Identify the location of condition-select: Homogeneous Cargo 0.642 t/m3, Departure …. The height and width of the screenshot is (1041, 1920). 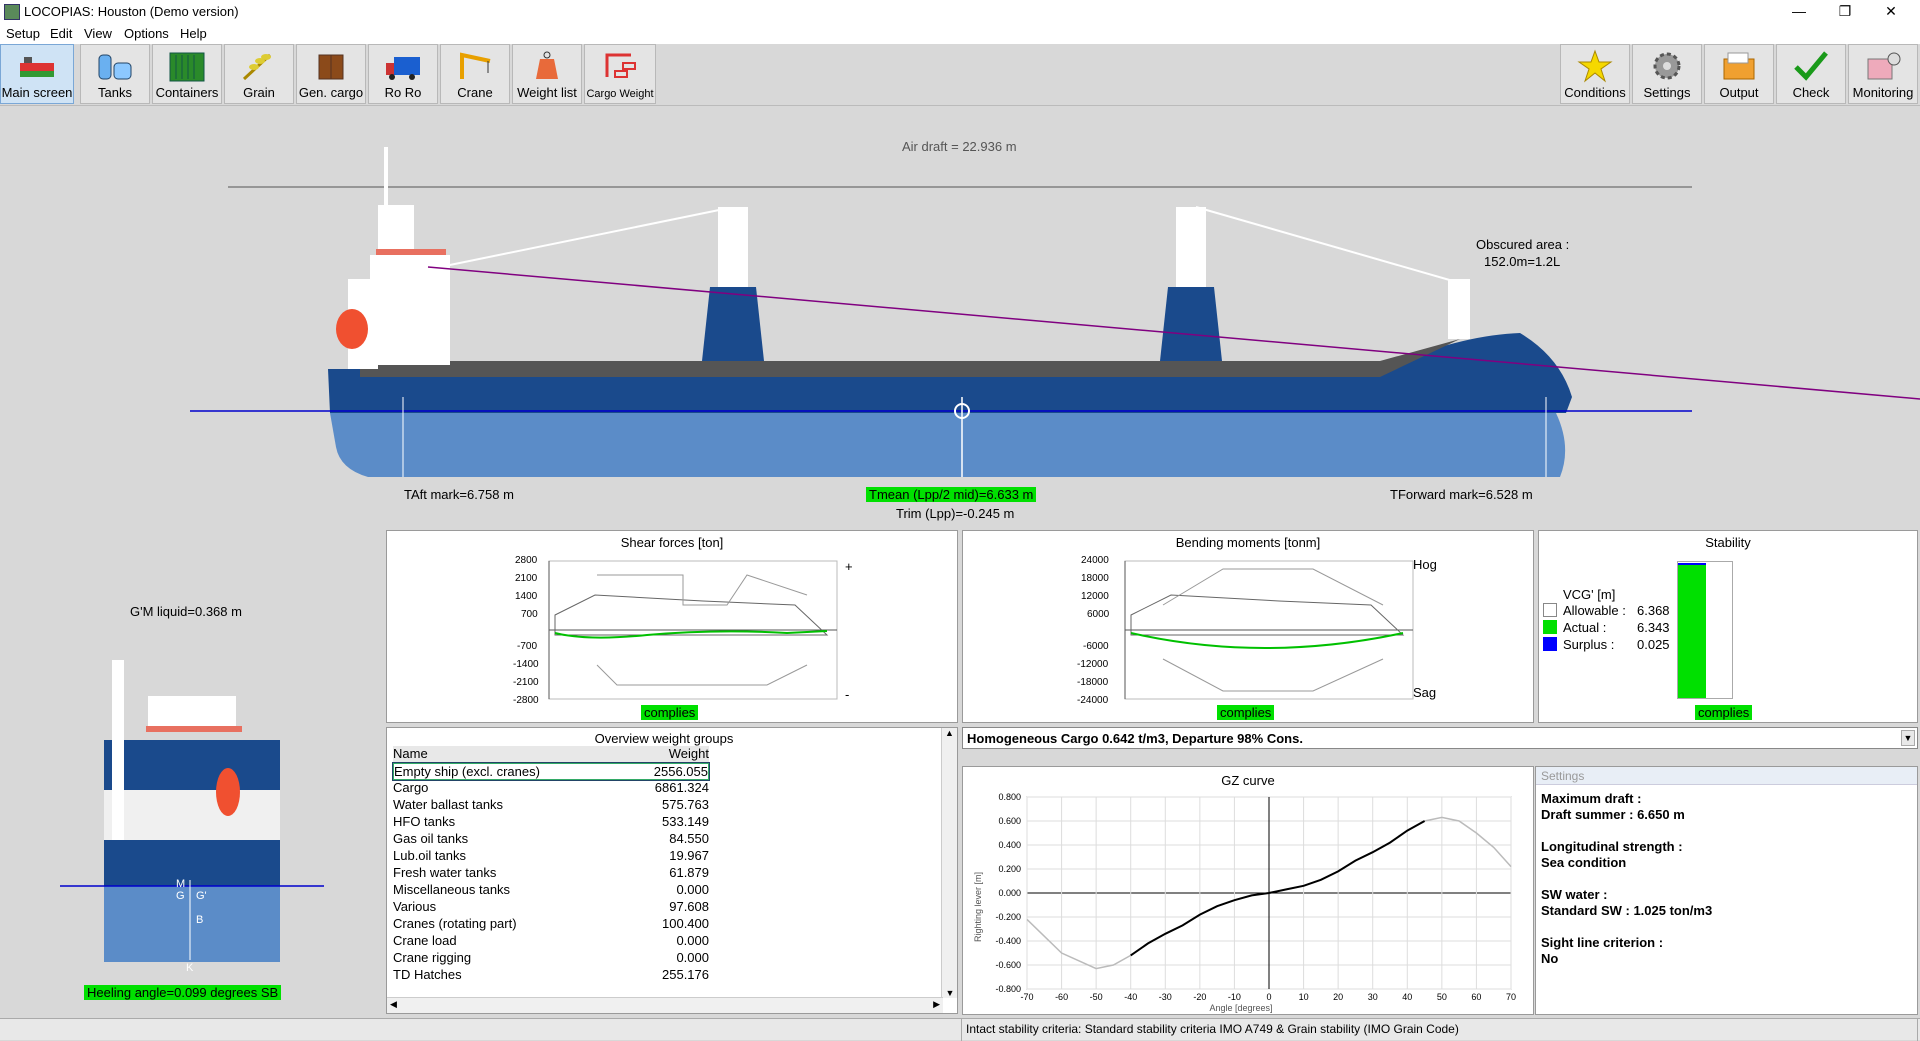
(1440, 738).